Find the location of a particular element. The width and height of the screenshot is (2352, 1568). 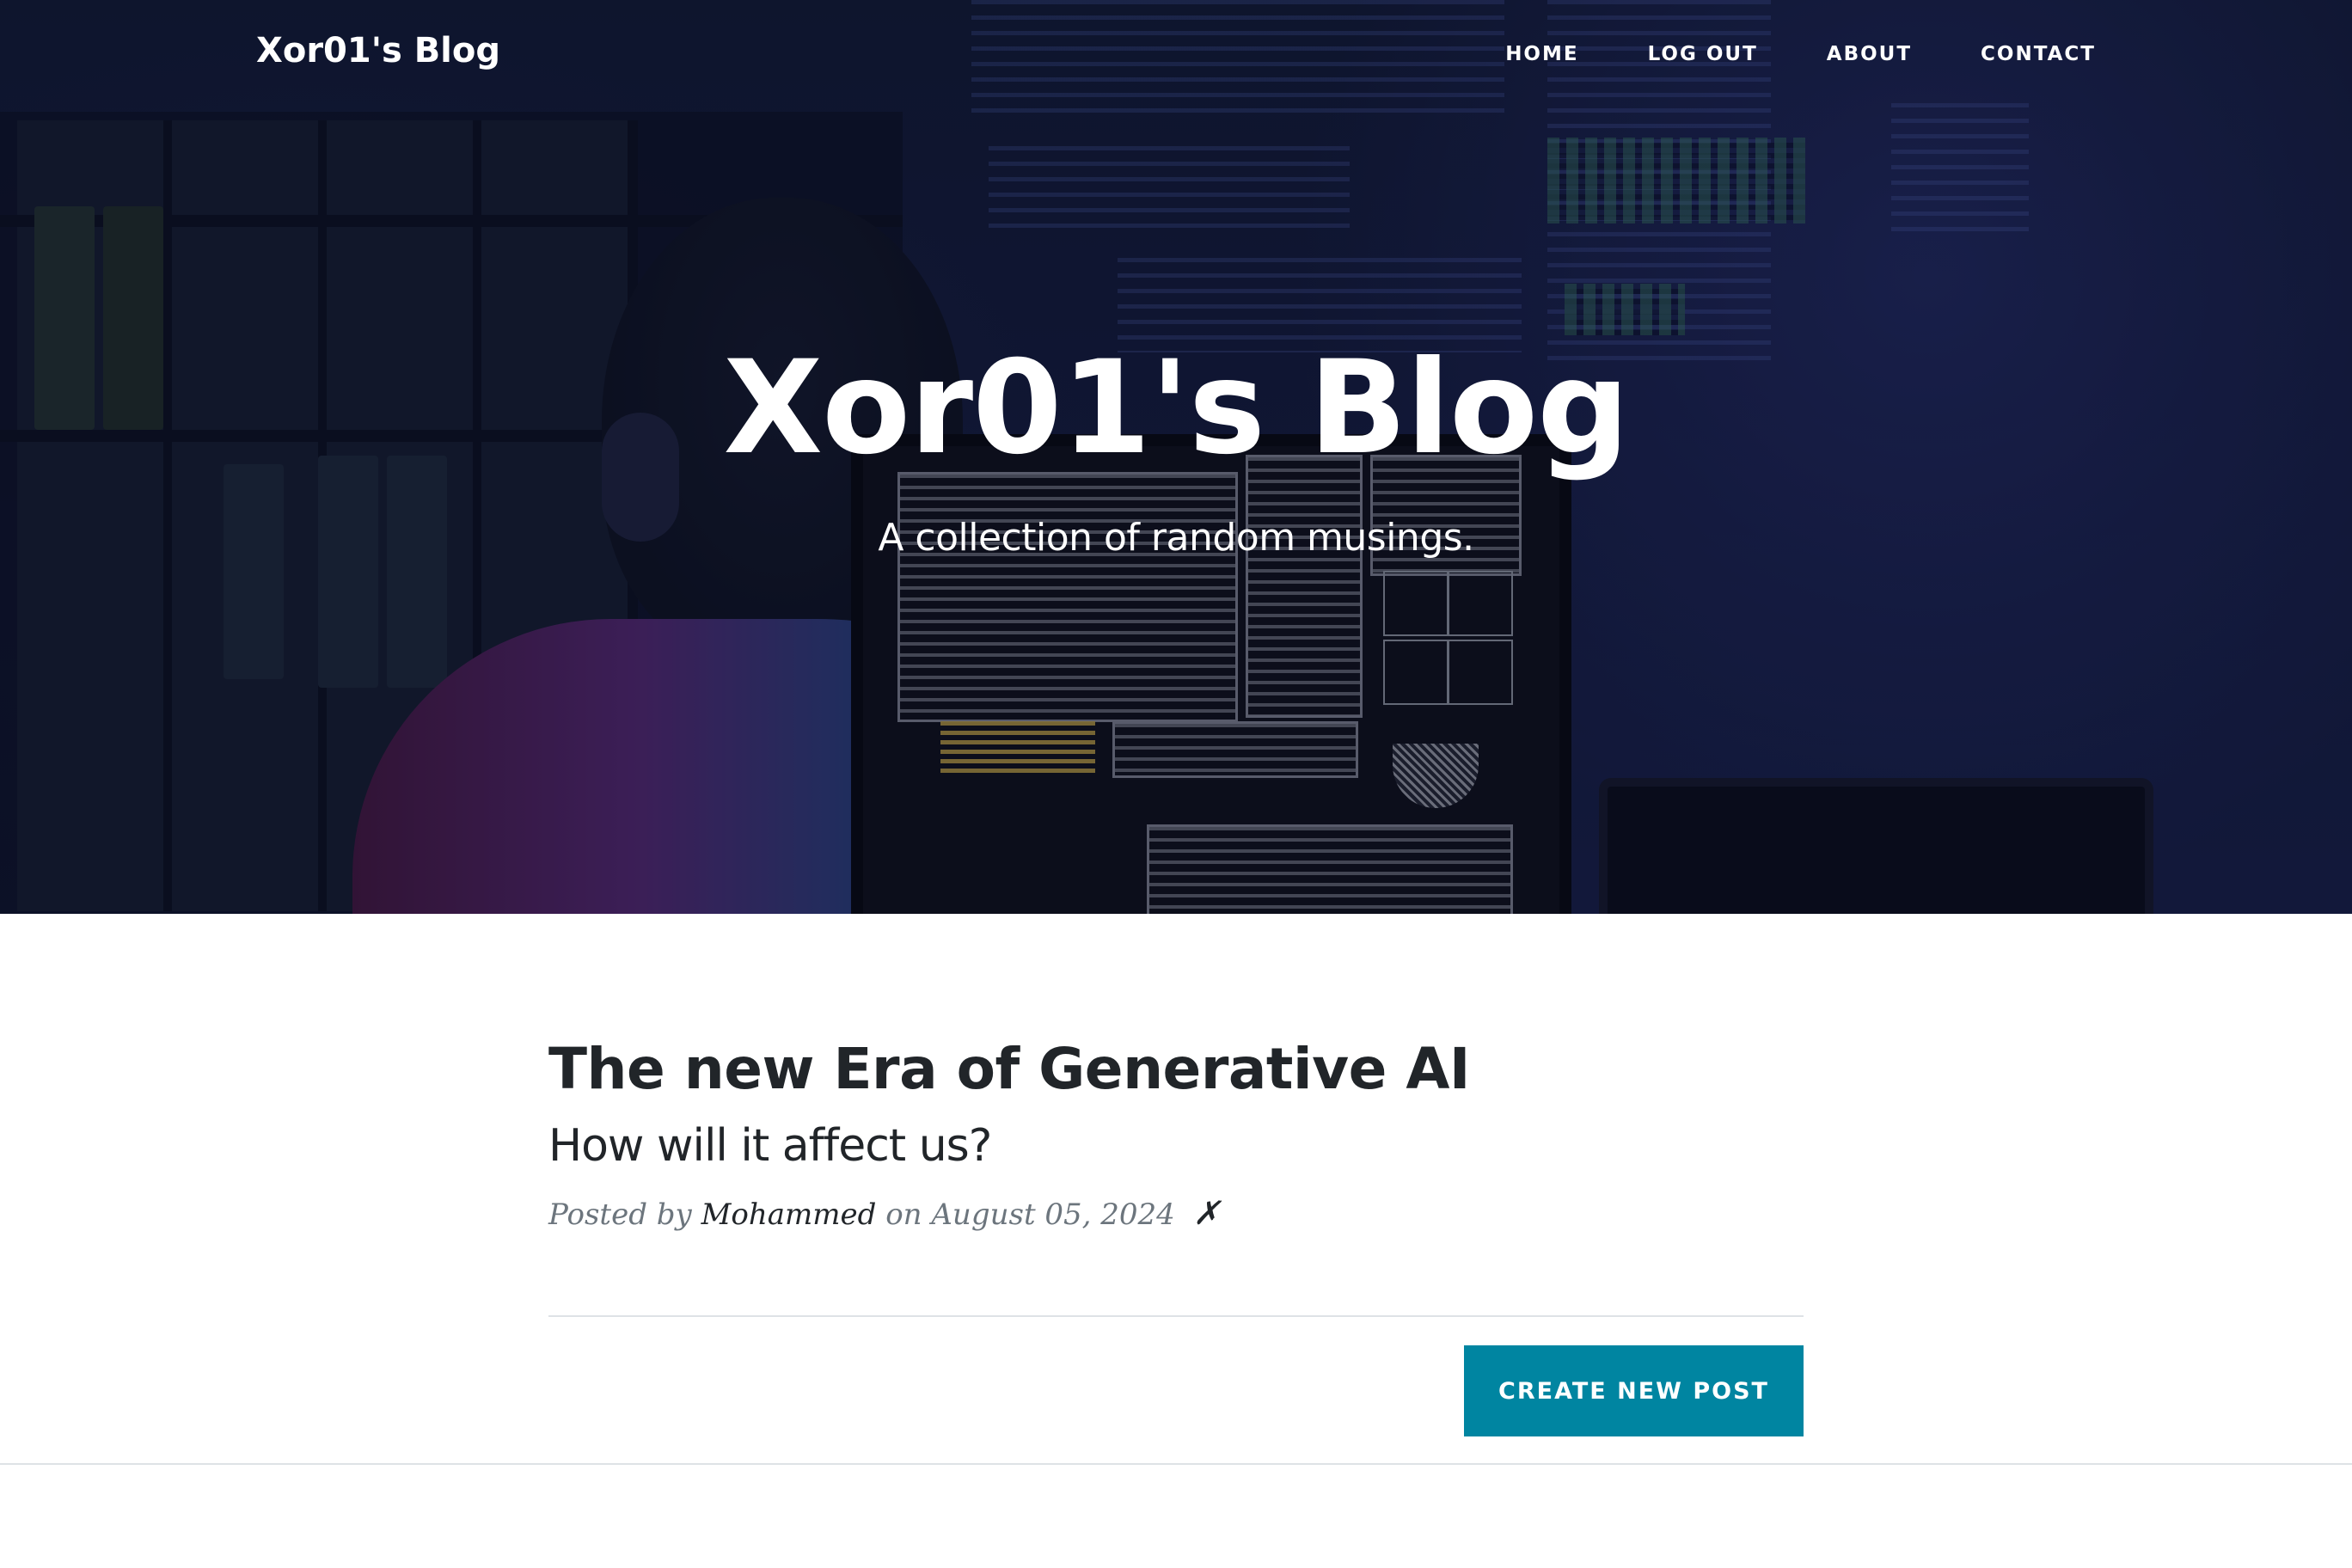

post-subtitle: How will it affect us? is located at coordinates (1176, 1146).